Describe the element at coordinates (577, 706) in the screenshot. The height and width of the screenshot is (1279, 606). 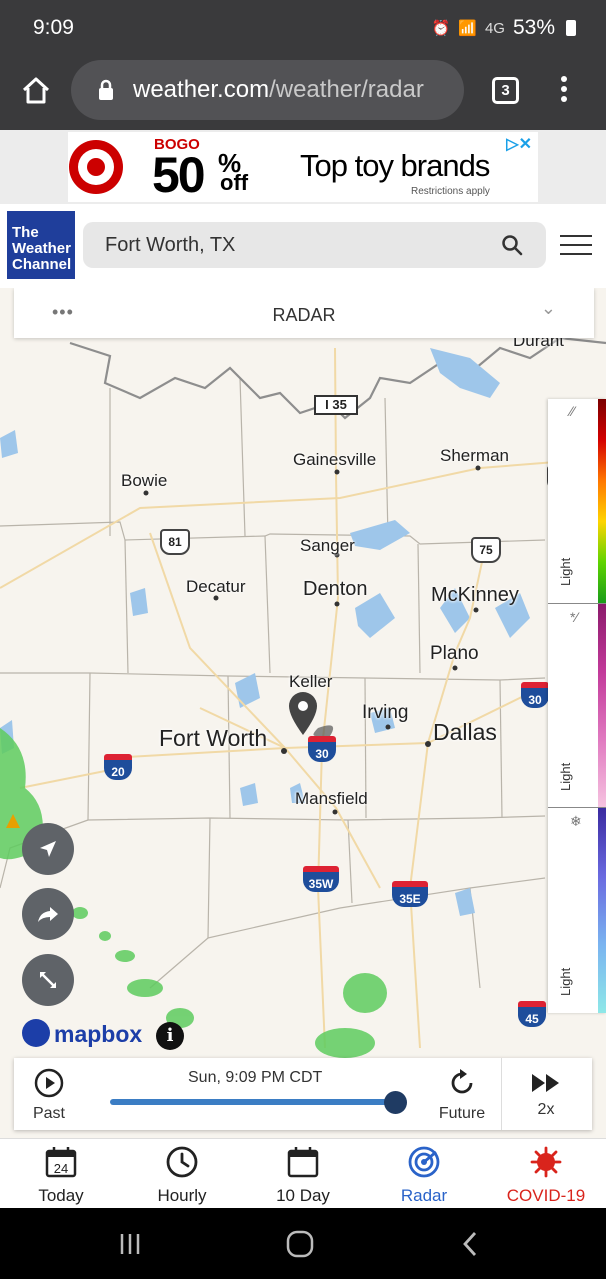
I see `precipitation-legend: ⁄⁄ *⁄ ❄ Light Light Light` at that location.